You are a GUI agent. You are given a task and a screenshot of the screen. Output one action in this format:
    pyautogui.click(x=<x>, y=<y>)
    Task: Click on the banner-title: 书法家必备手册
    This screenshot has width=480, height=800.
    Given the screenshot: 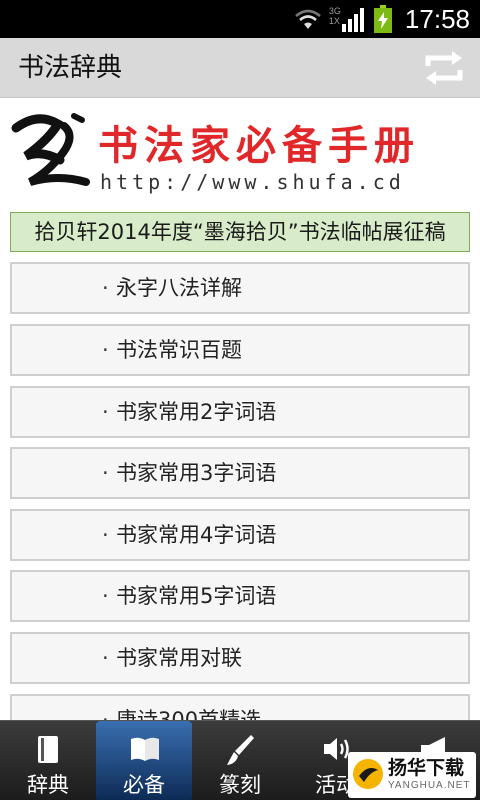 What is the action you would take?
    pyautogui.click(x=259, y=145)
    